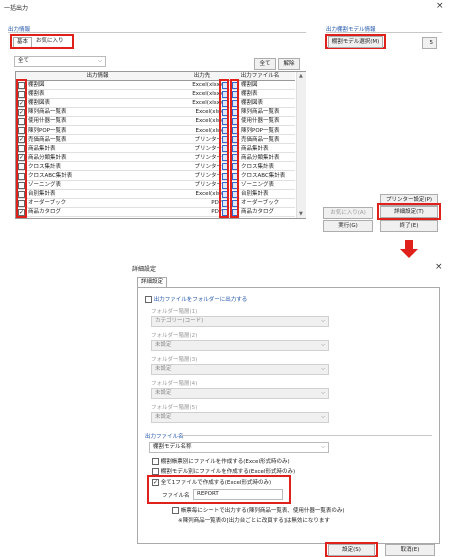 Image resolution: width=449 pixels, height=557 pixels. Describe the element at coordinates (42, 194) in the screenshot. I see `row-info: 台別集計表` at that location.